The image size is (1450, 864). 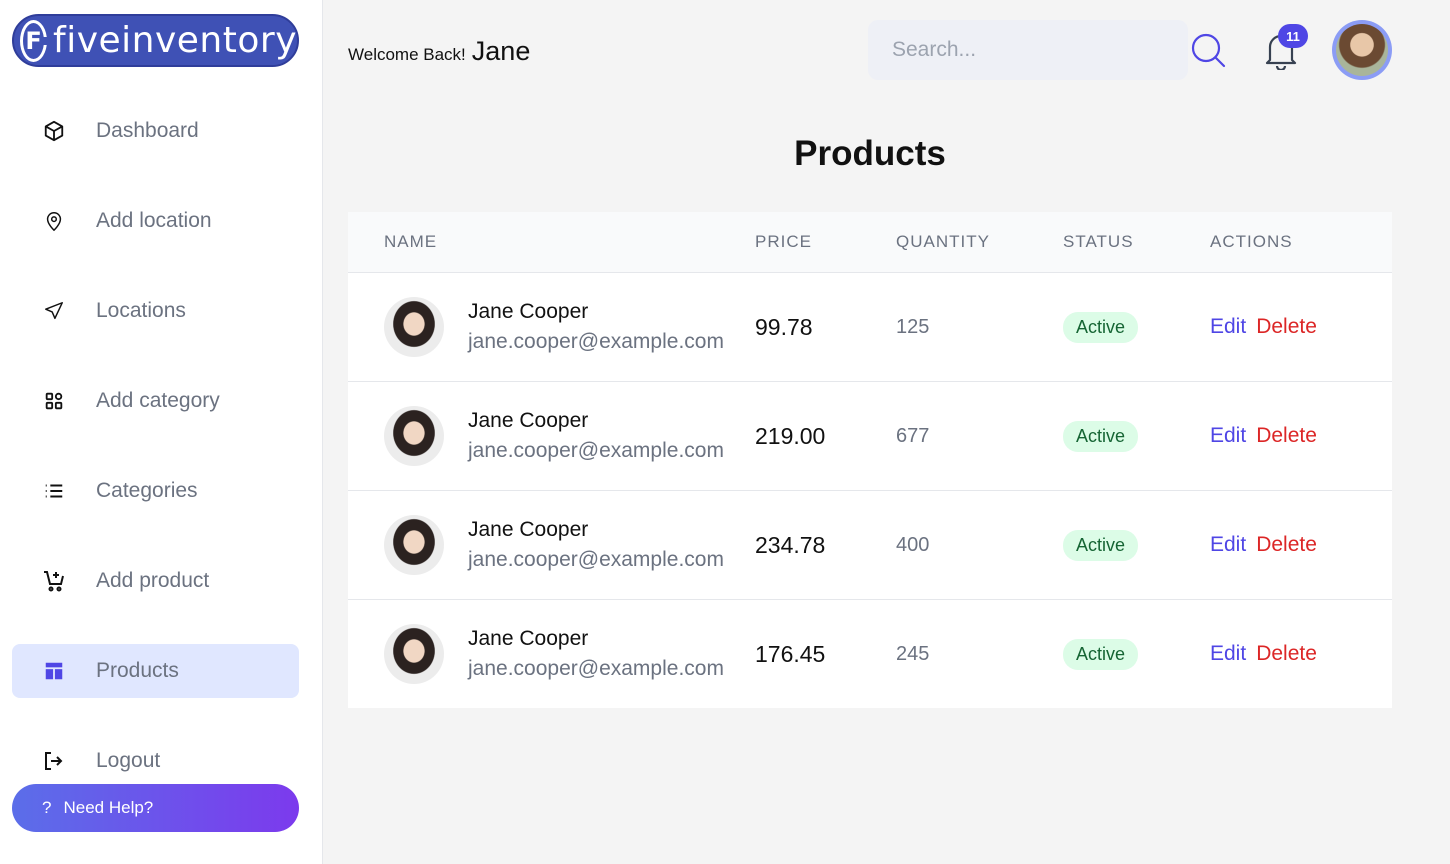 I want to click on sidebar-item-logout: Logout, so click(x=155, y=761).